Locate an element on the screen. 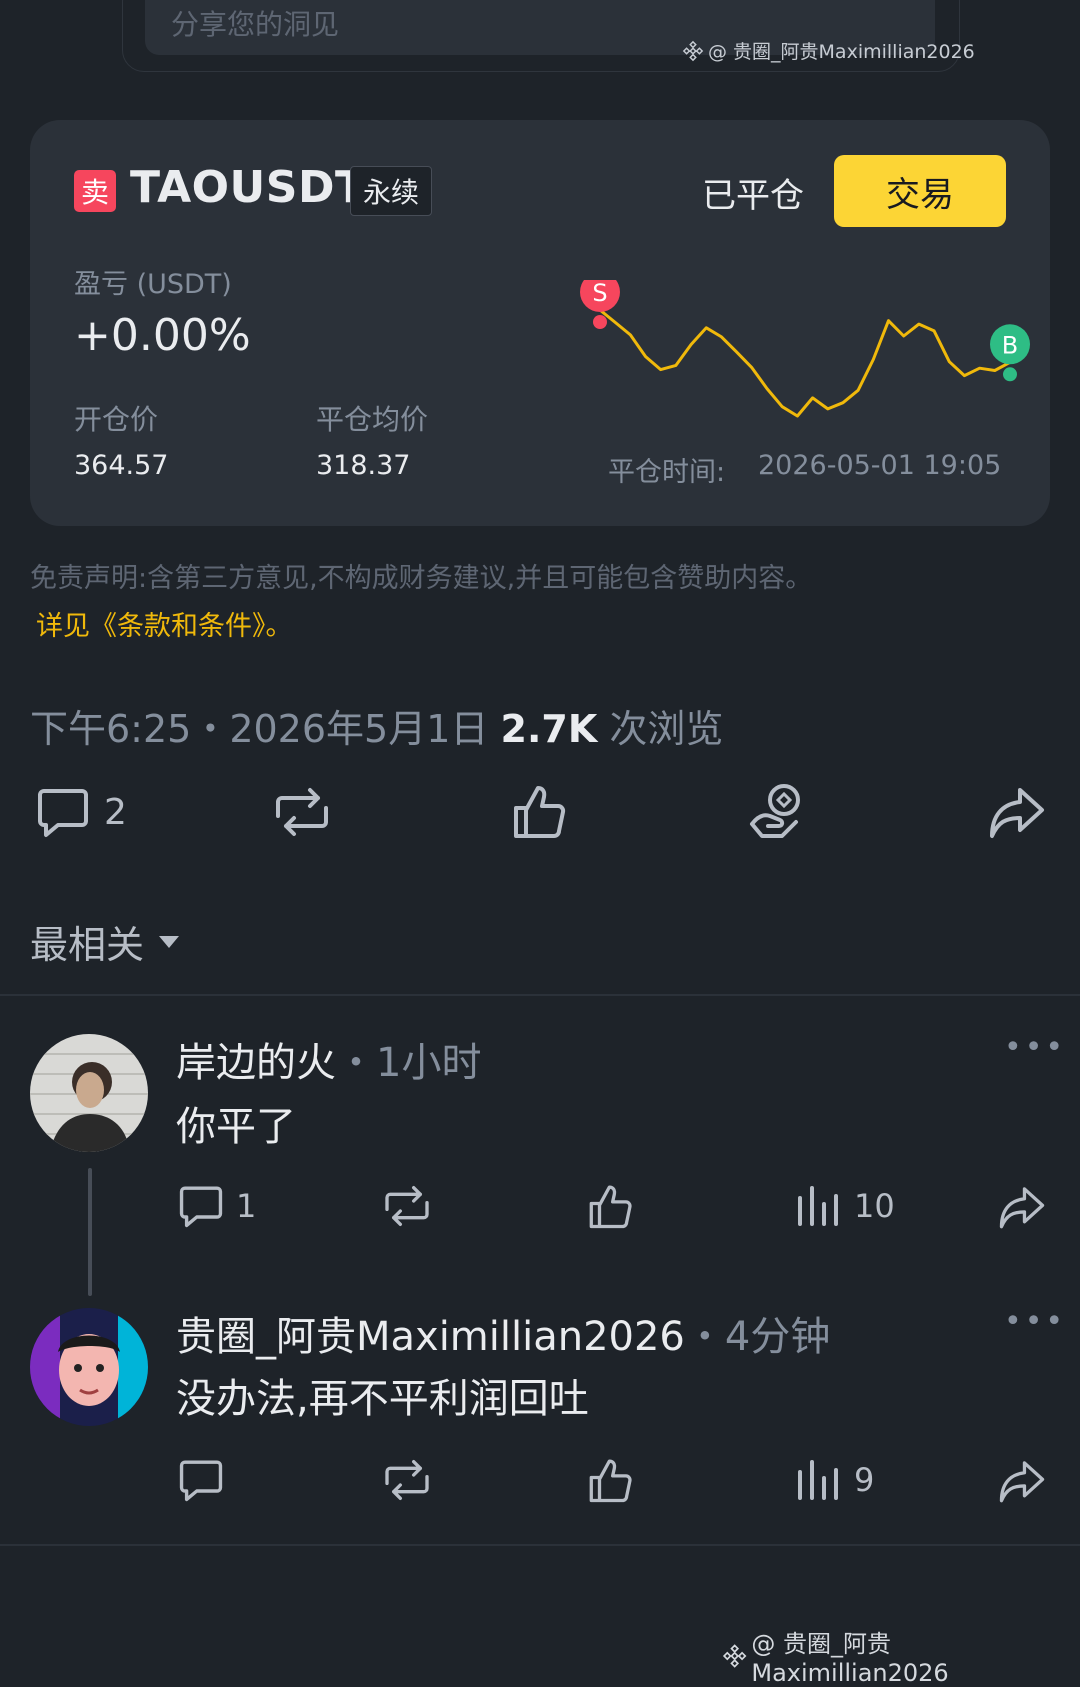  view-label: 次浏览 is located at coordinates (666, 729).